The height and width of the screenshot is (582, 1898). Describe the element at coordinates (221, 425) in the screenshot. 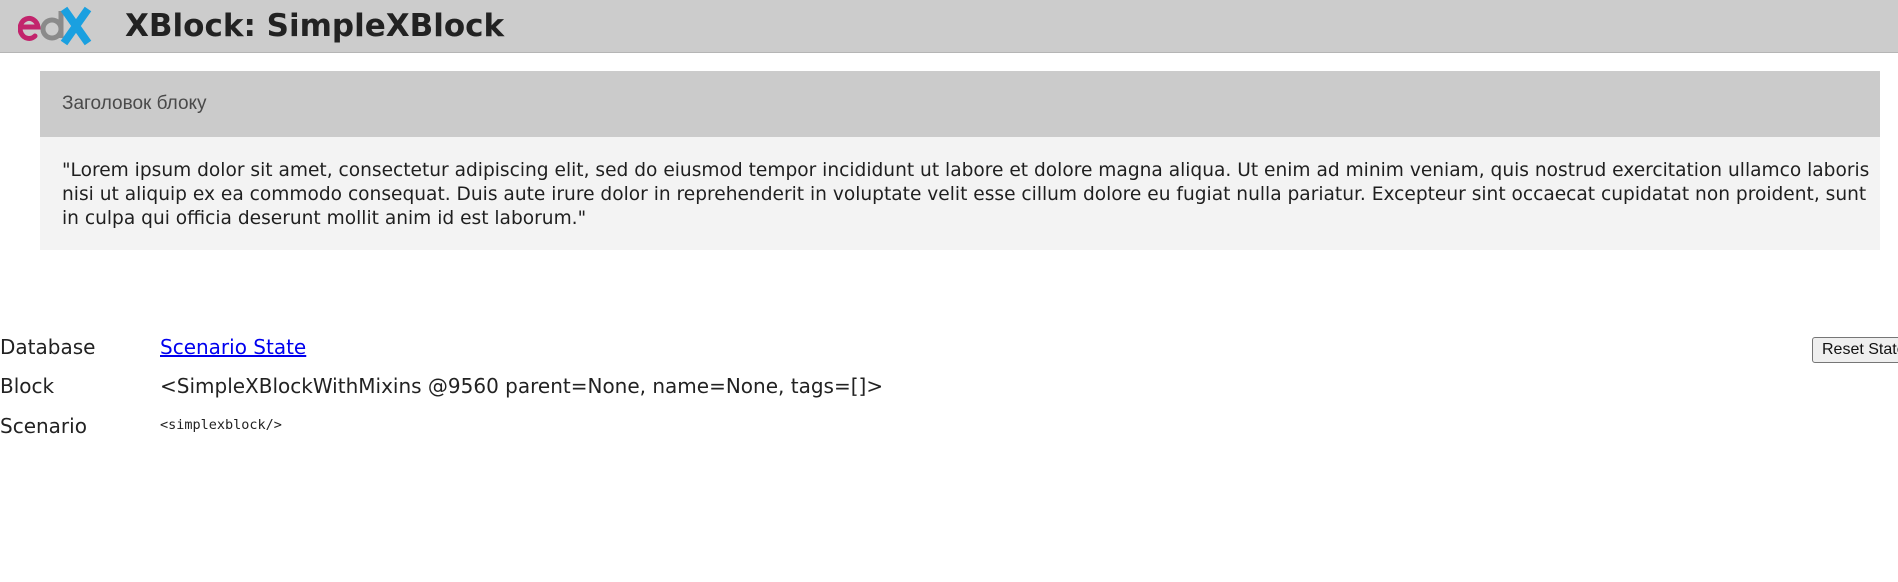

I see `scenario-value: <simplexblock/>` at that location.